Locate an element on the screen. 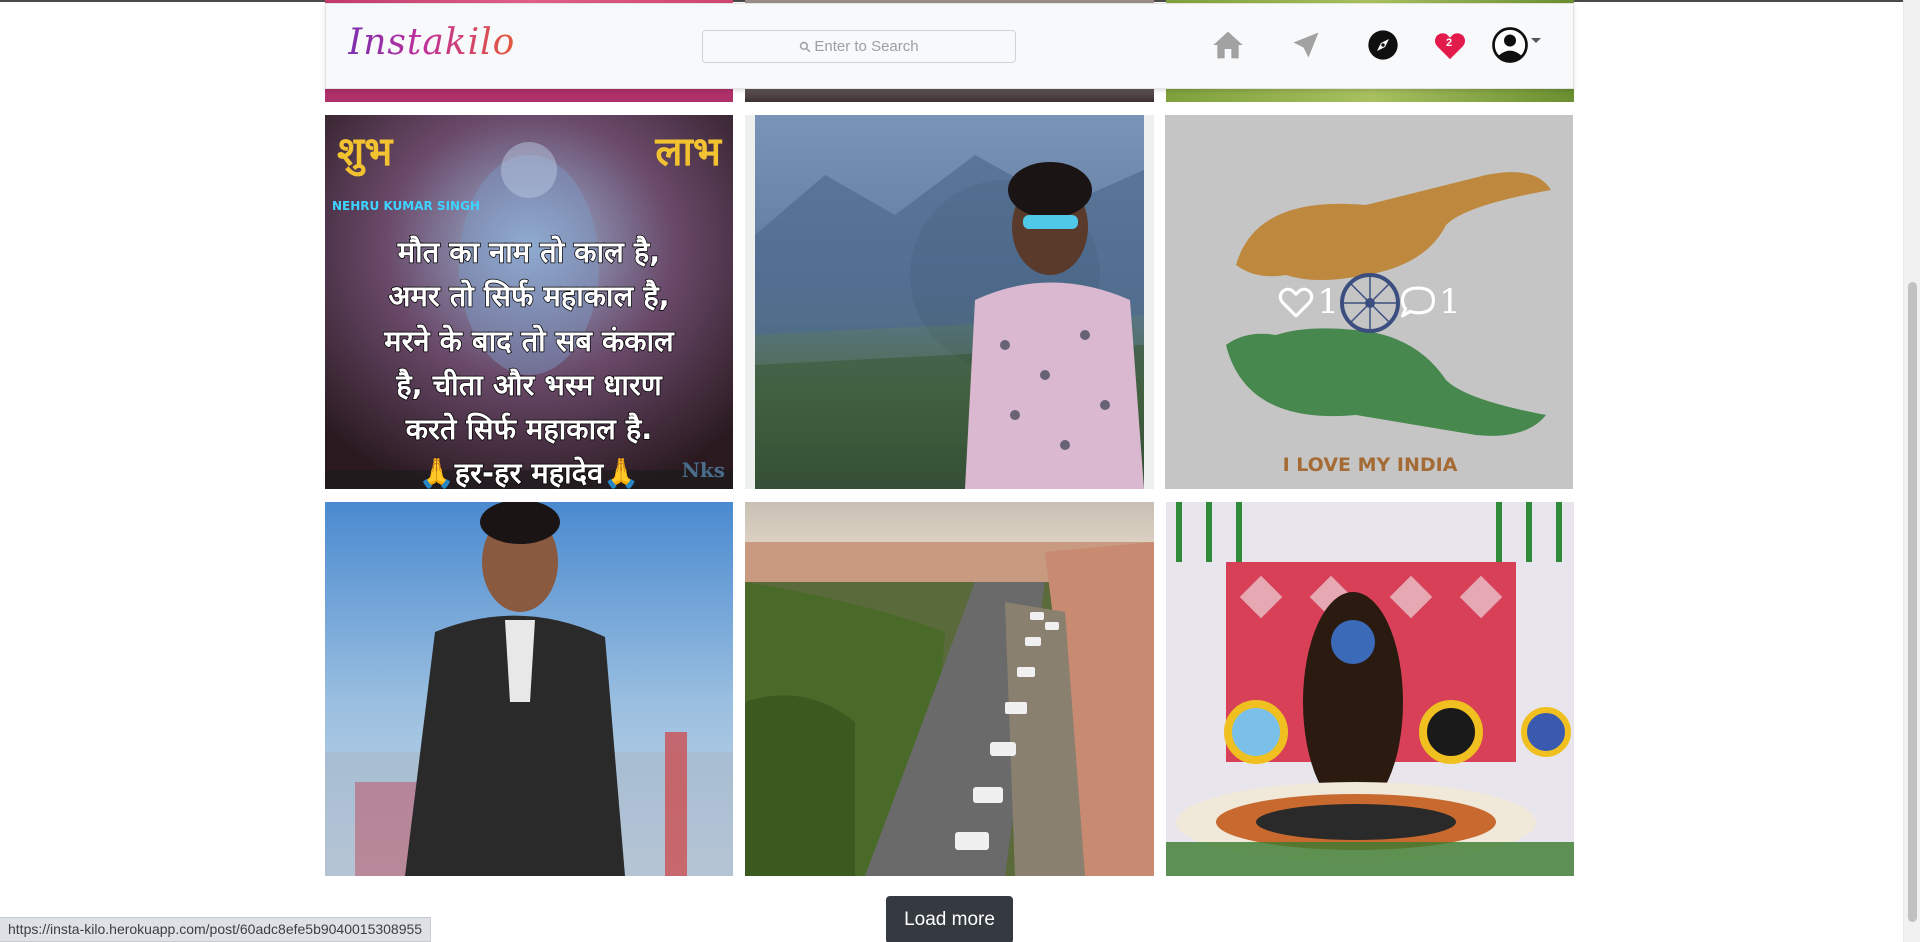  post-tile-shiva-shrine is located at coordinates (1370, 689).